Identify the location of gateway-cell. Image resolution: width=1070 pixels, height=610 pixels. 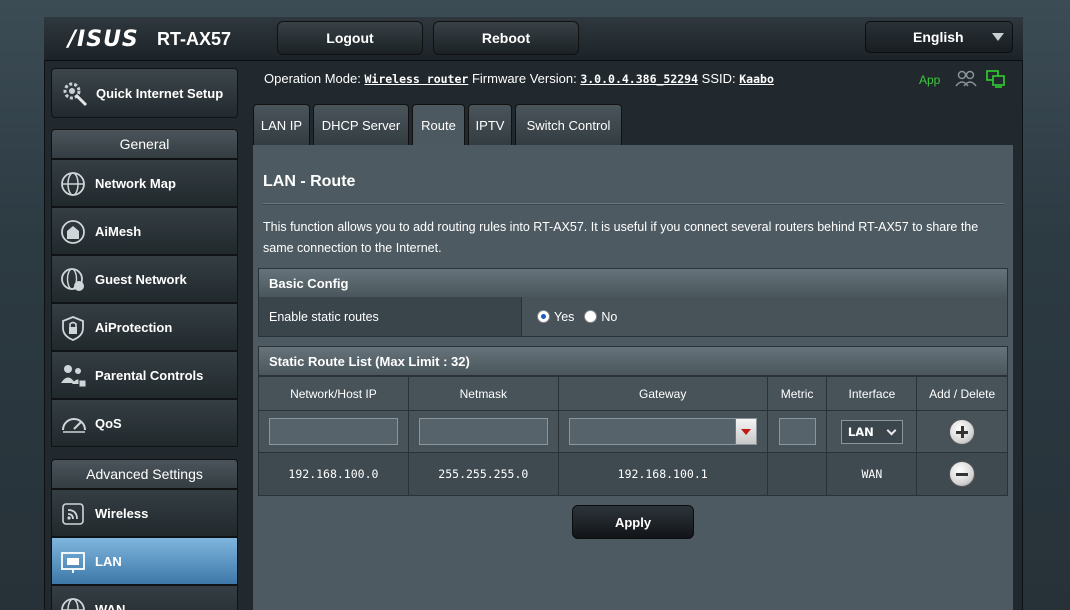
(662, 431).